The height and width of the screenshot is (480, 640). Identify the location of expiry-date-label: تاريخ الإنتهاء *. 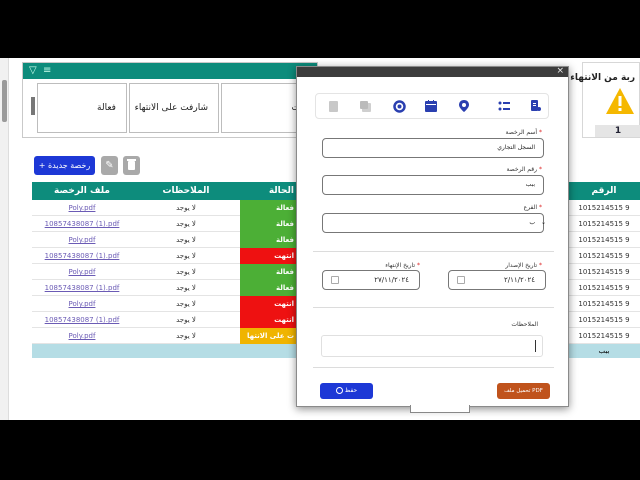
(402, 265).